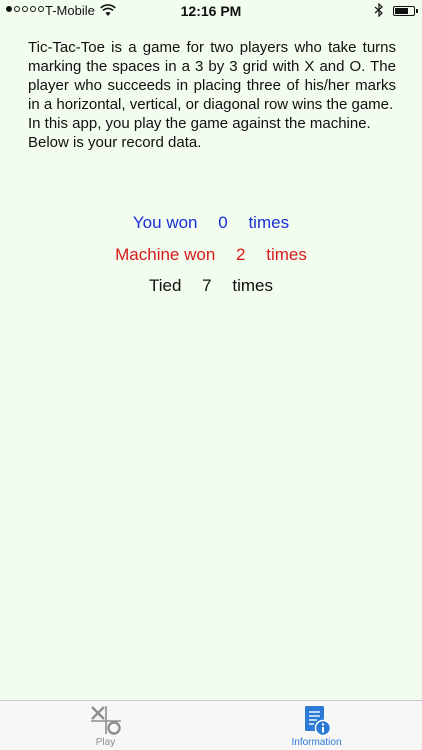  Describe the element at coordinates (316, 742) in the screenshot. I see `tab-label: Information` at that location.